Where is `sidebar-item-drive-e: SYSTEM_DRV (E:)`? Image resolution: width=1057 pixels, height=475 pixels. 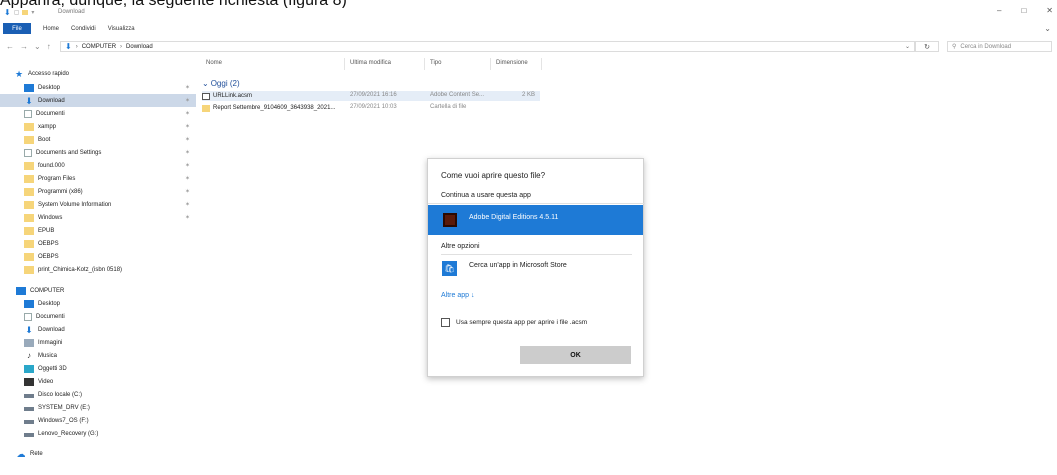 sidebar-item-drive-e: SYSTEM_DRV (E:) is located at coordinates (98, 407).